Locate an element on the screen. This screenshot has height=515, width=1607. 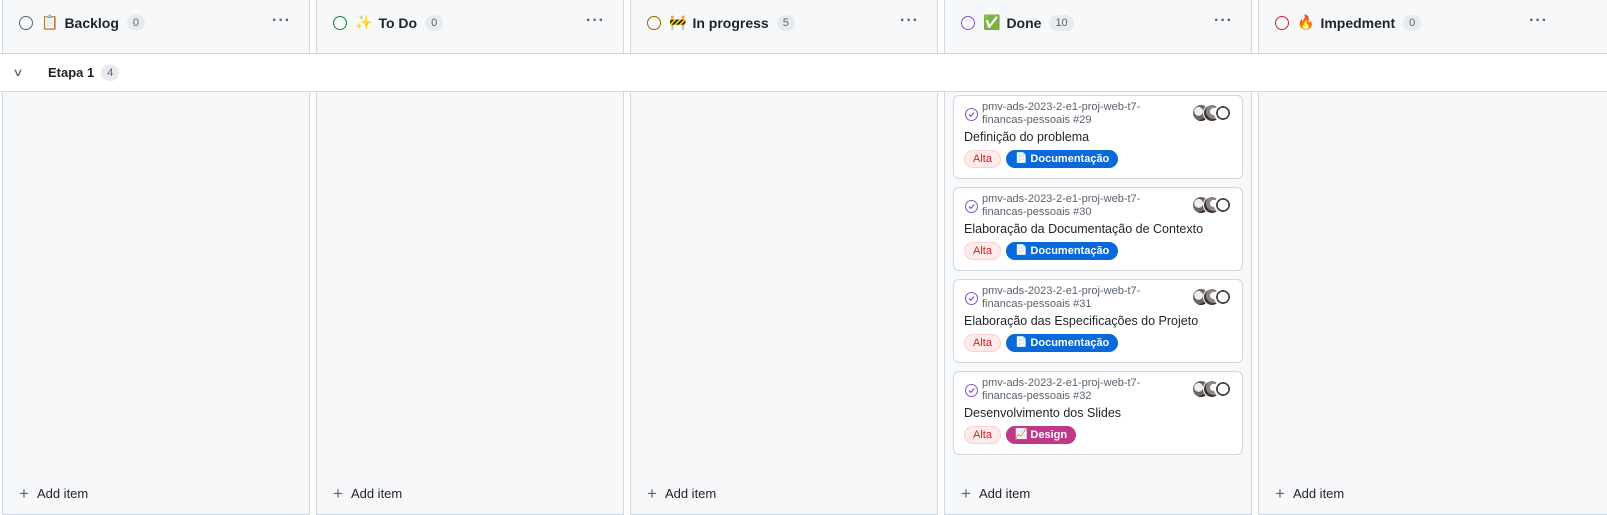
chart-icon: 📈 is located at coordinates (1021, 434).